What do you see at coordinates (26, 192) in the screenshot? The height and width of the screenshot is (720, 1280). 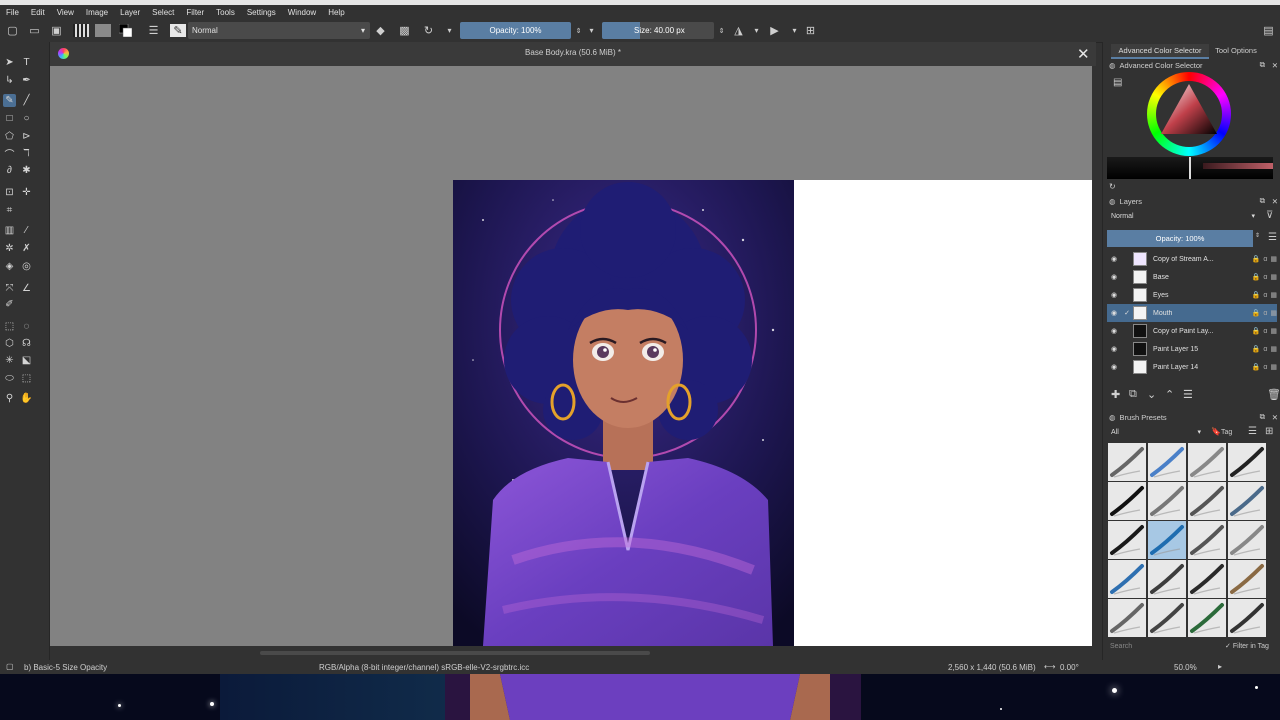 I see `move-tool-icon: ✛` at bounding box center [26, 192].